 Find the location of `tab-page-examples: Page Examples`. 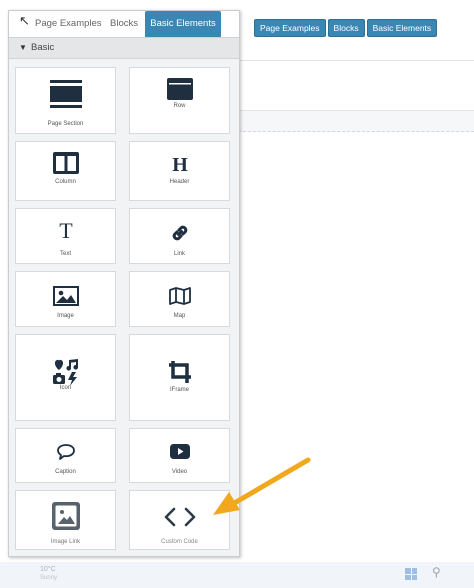

tab-page-examples: Page Examples is located at coordinates (68, 24).